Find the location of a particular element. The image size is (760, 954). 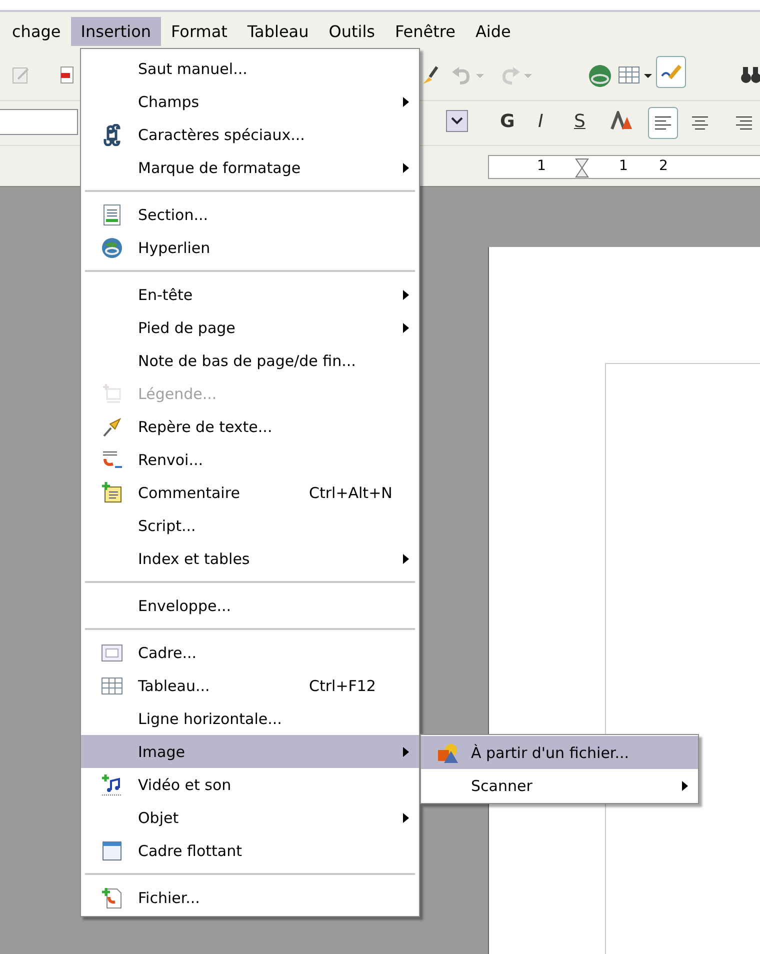

indent-marker-icon is located at coordinates (582, 168).